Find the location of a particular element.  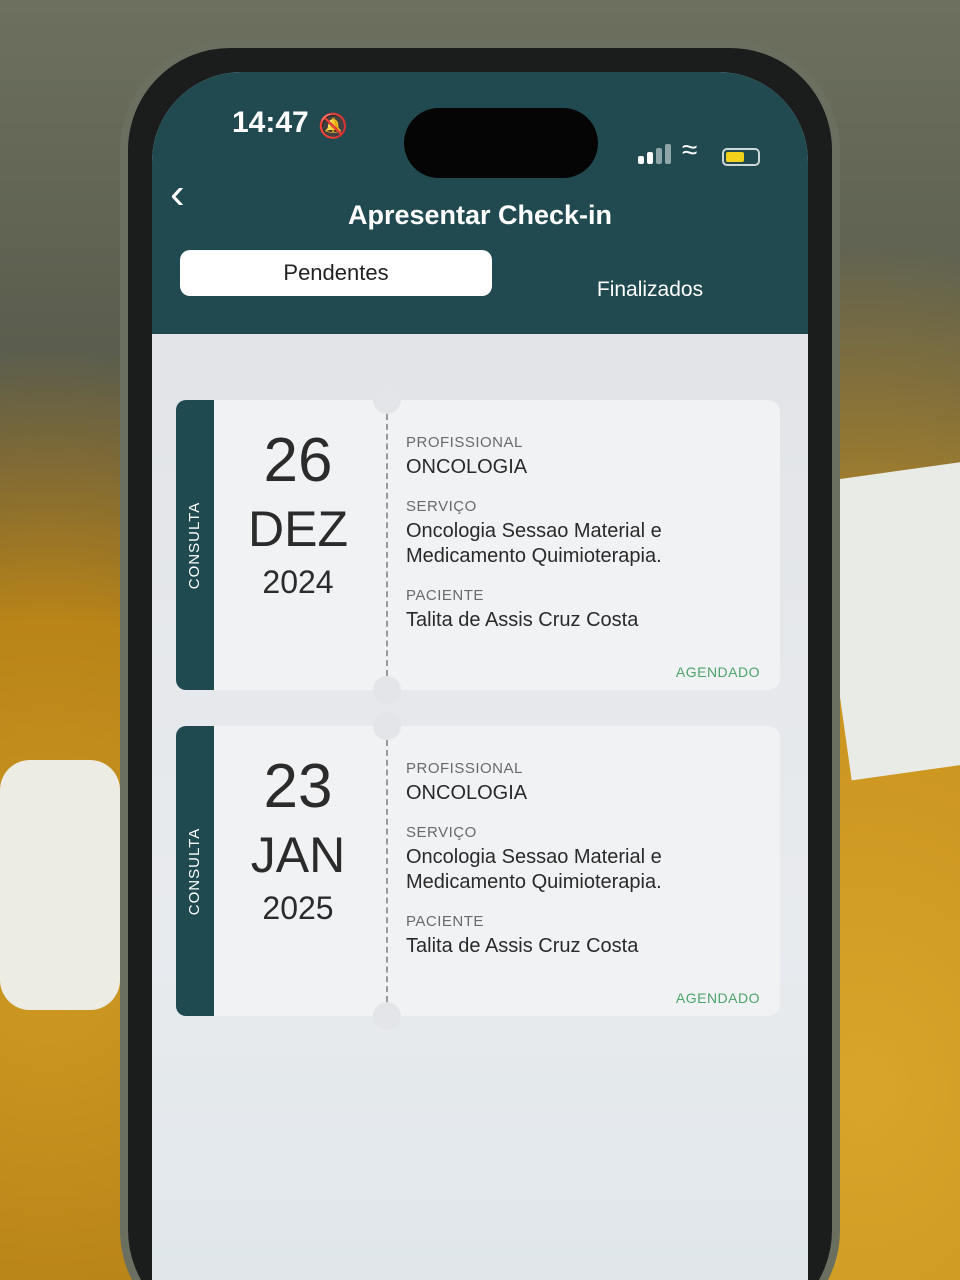

bell-slash-icon: 🔕 is located at coordinates (333, 126).